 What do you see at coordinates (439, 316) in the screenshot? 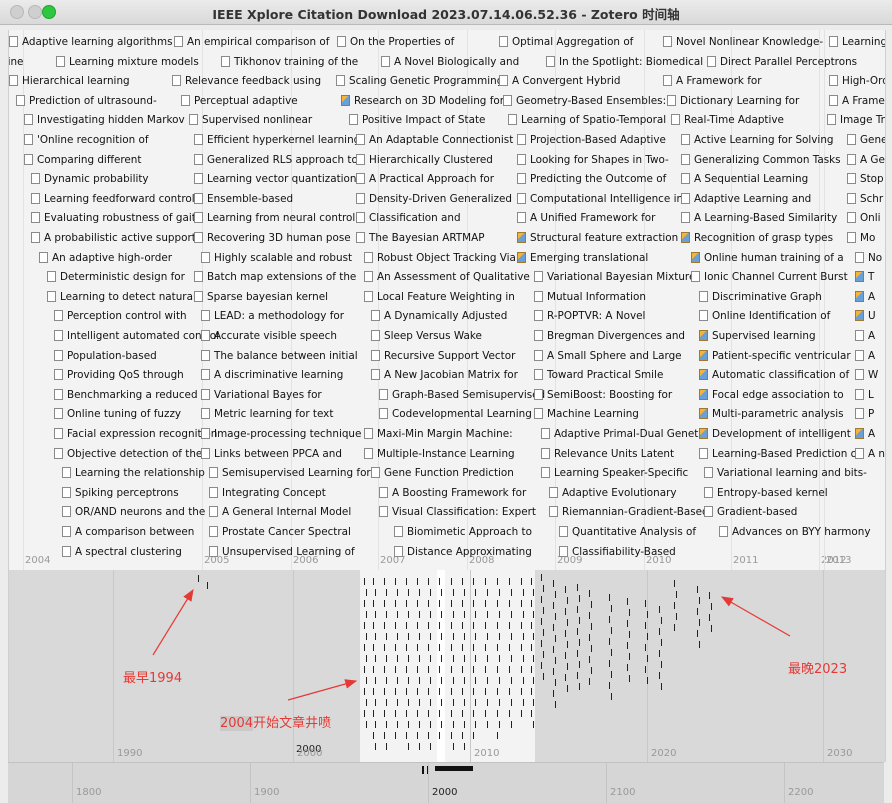
I see `timeline-event: A Dynamically Adjusted` at bounding box center [439, 316].